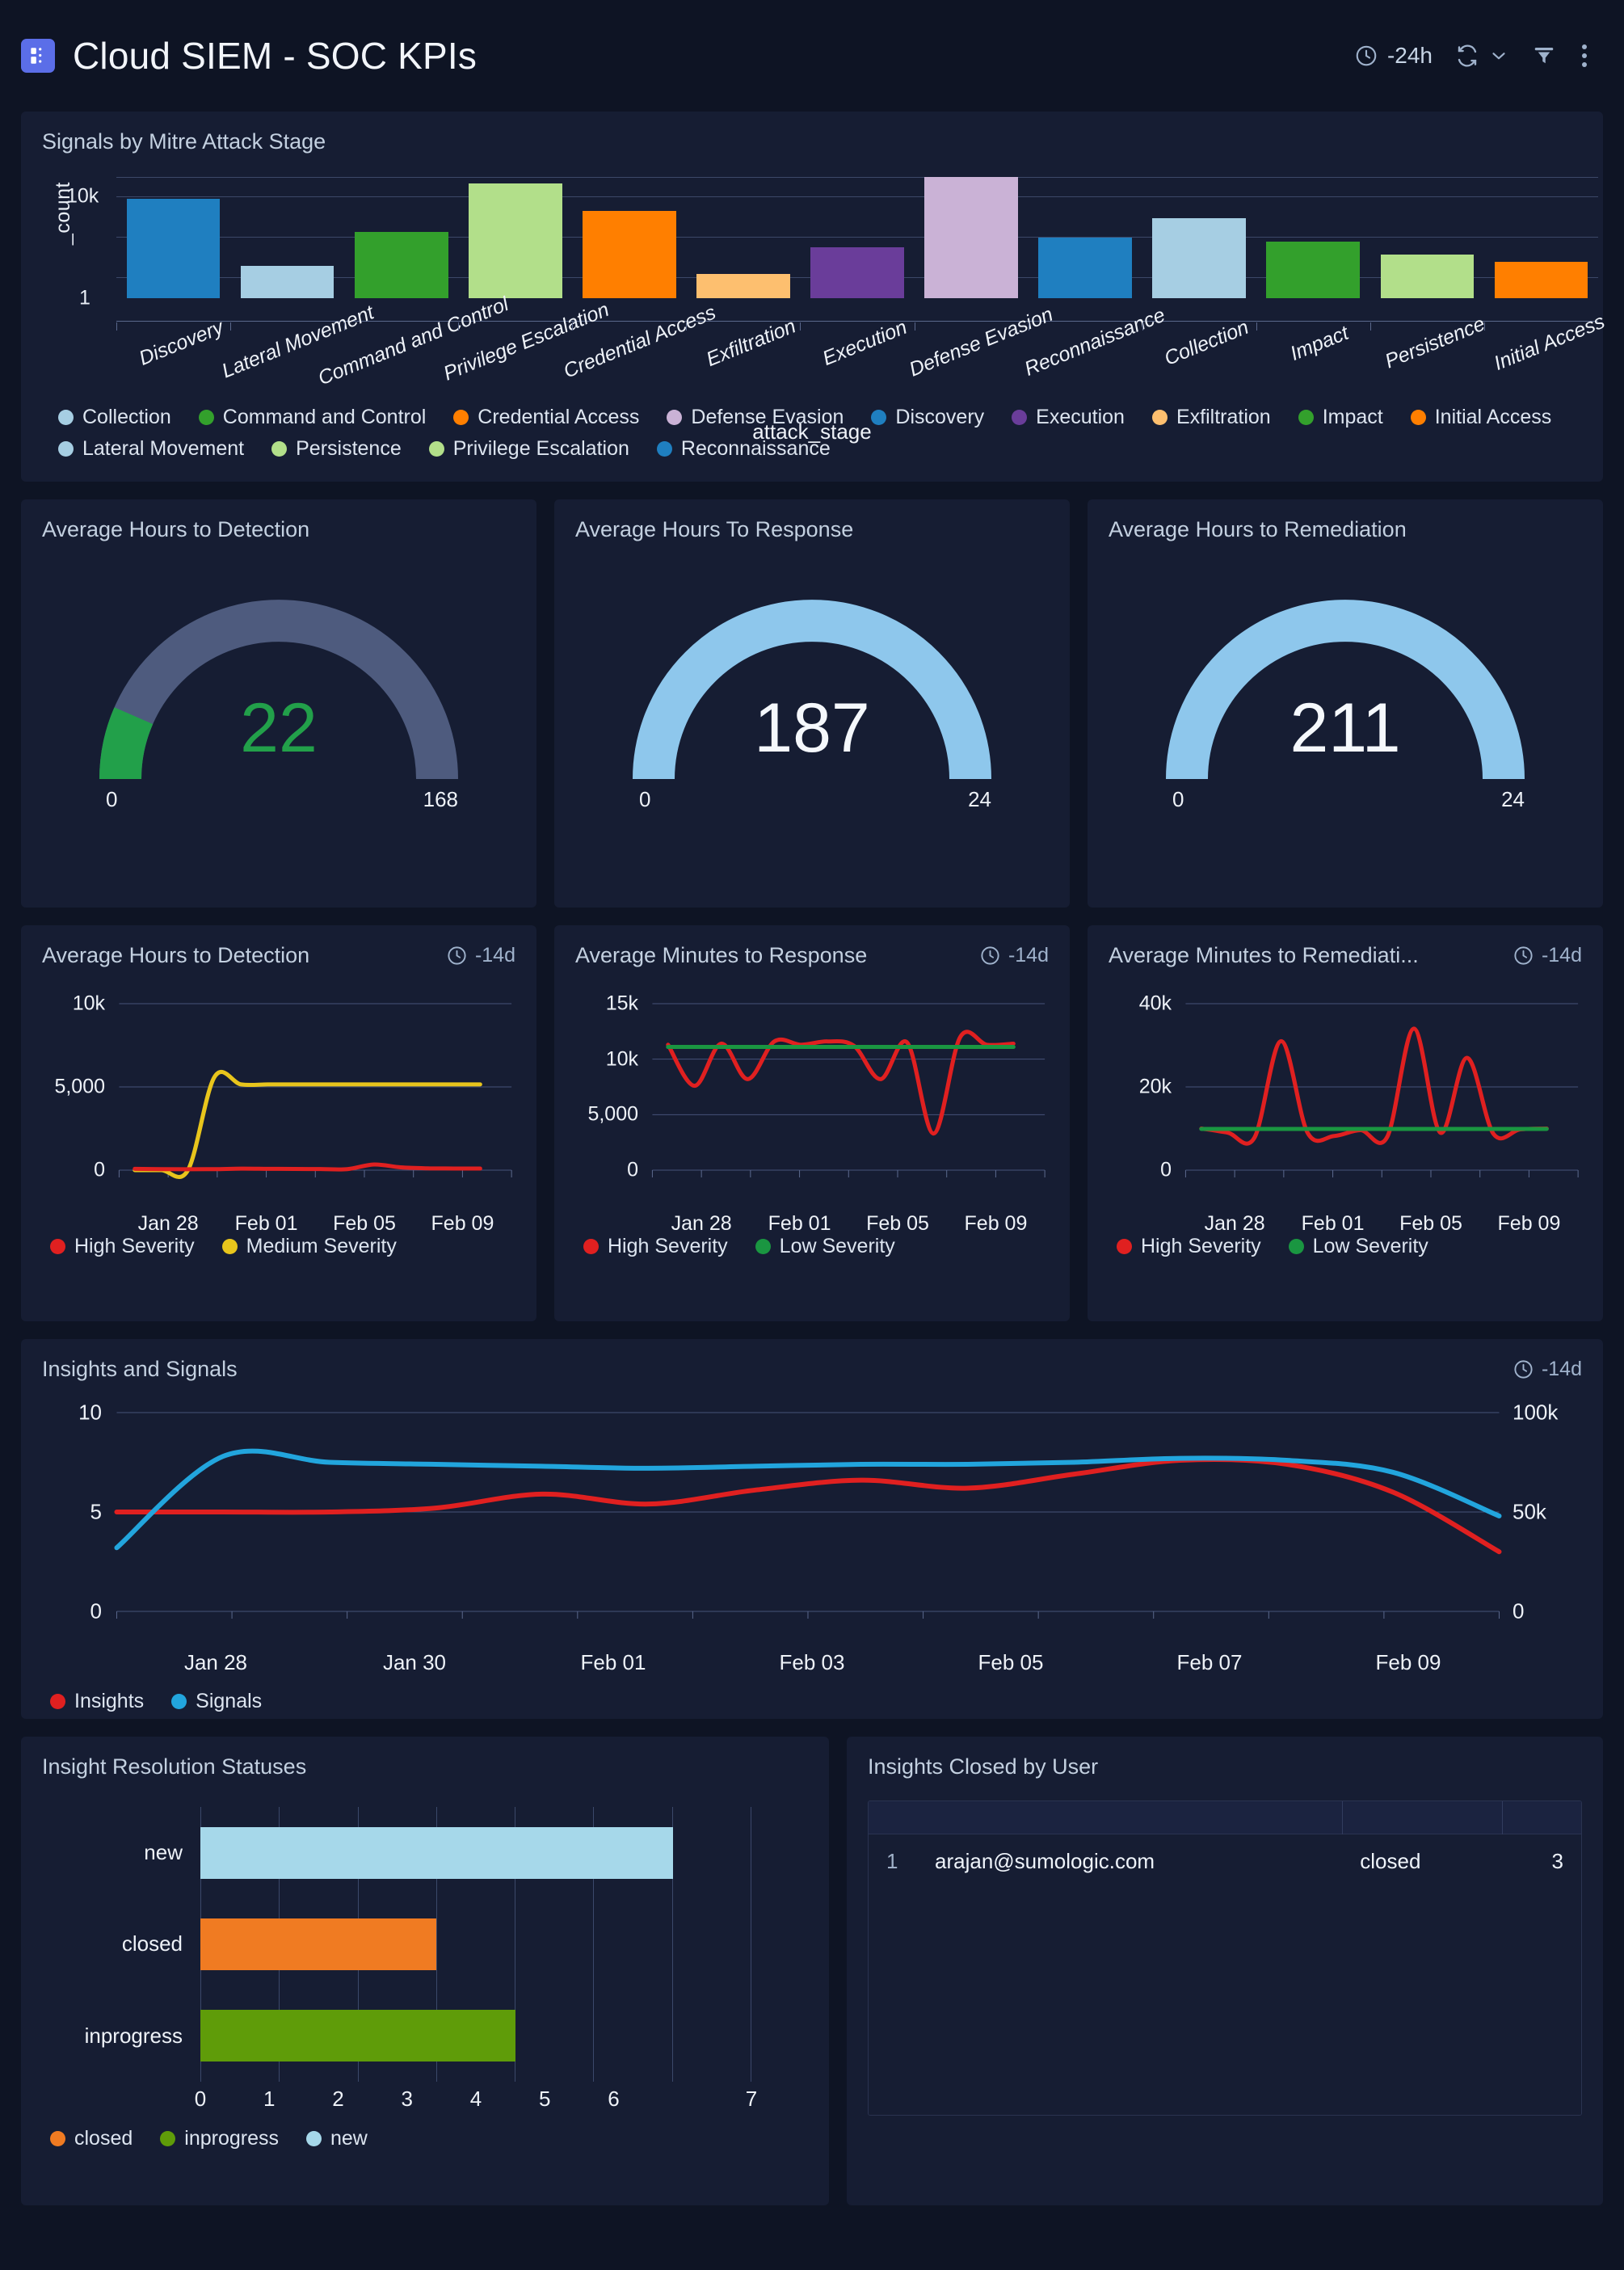 The width and height of the screenshot is (1624, 2270). I want to click on panel-average-hours-to-response-gauge: Average Hours To Response 187 0 24, so click(812, 703).